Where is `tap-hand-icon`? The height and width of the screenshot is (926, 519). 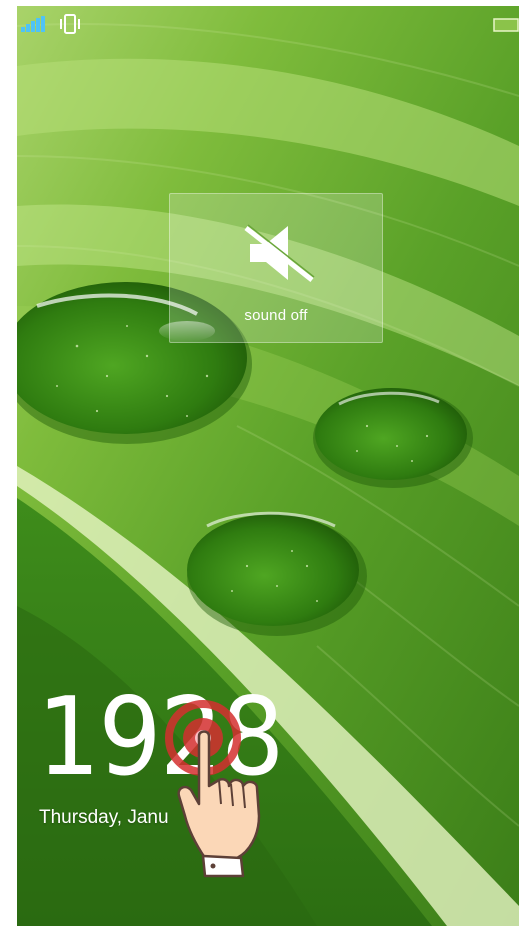
tap-hand-icon is located at coordinates (233, 791).